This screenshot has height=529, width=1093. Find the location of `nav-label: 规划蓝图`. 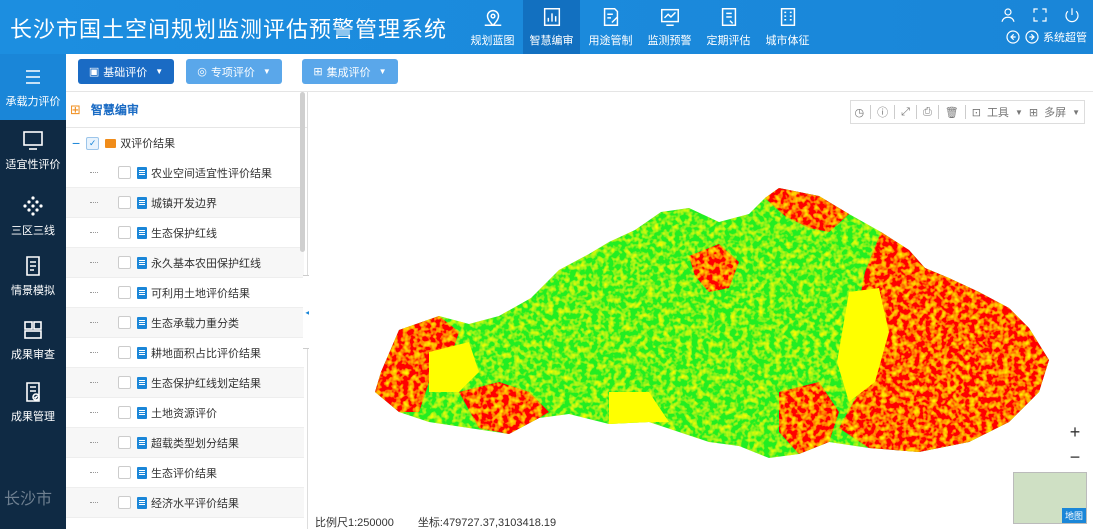

nav-label: 规划蓝图 is located at coordinates (492, 41).